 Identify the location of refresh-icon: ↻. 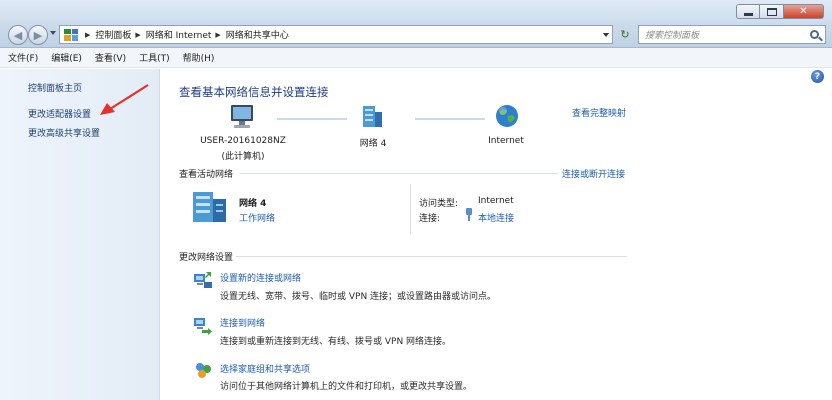
(625, 34).